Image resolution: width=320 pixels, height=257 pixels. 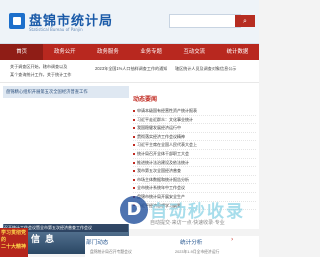 What do you see at coordinates (145, 99) in the screenshot?
I see `news-header: 动态要闻` at bounding box center [145, 99].